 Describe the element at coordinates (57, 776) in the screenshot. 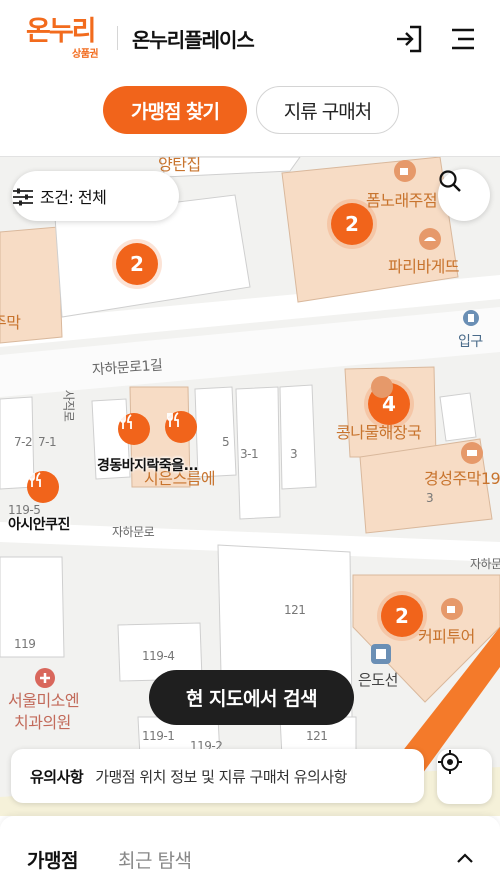

I see `notice-label: 유의사항` at that location.